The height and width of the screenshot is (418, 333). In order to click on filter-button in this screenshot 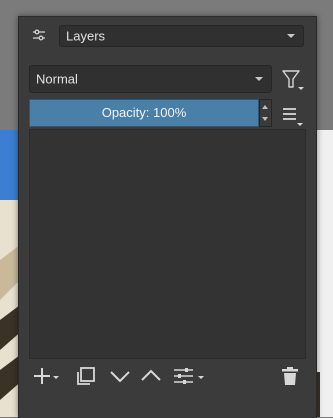, I will do `click(292, 80)`.